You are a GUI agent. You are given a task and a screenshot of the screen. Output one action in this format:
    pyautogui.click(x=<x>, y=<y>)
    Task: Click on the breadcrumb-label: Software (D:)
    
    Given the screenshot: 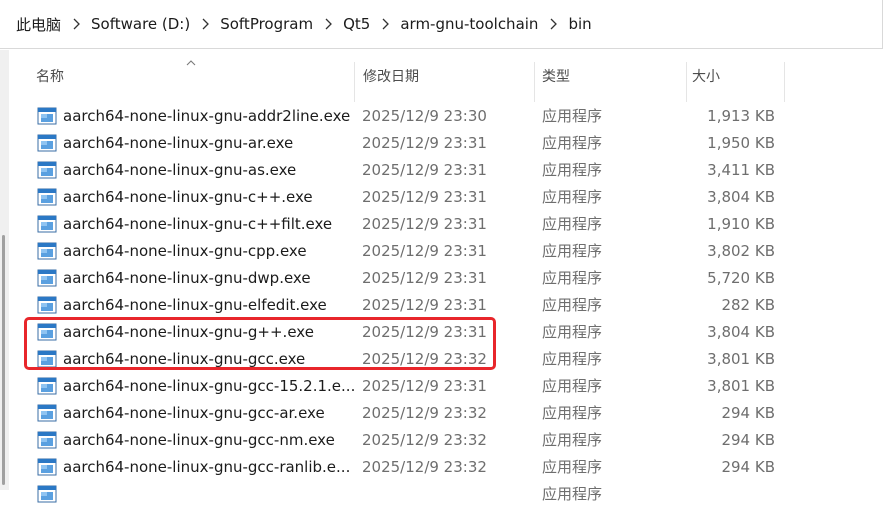 What is the action you would take?
    pyautogui.click(x=141, y=24)
    